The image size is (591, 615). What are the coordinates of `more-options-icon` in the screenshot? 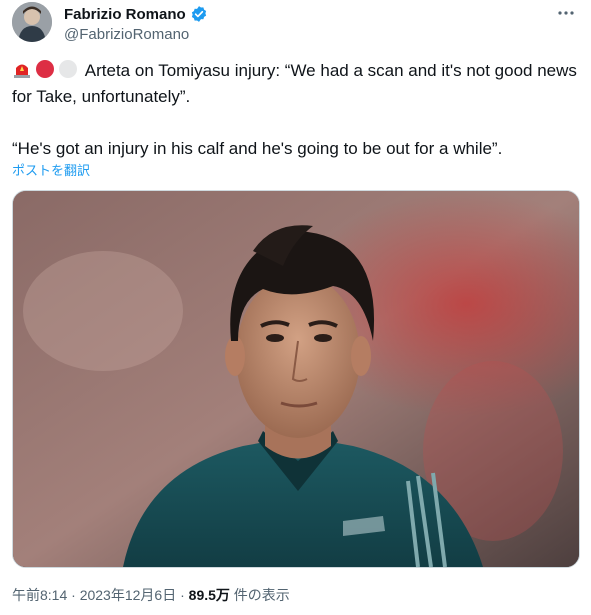 It's located at (566, 15).